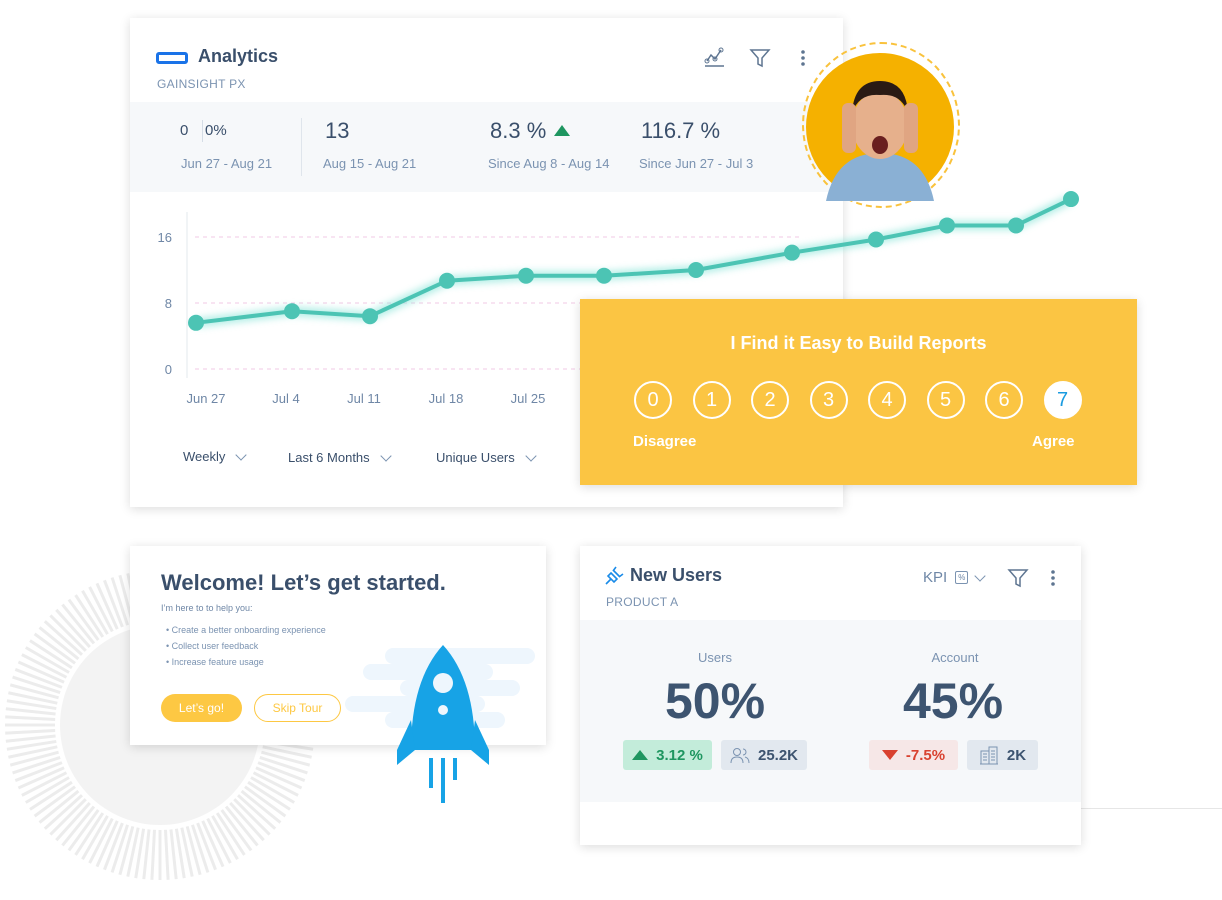  Describe the element at coordinates (165, 237) in the screenshot. I see `y-tick-label: 16` at that location.